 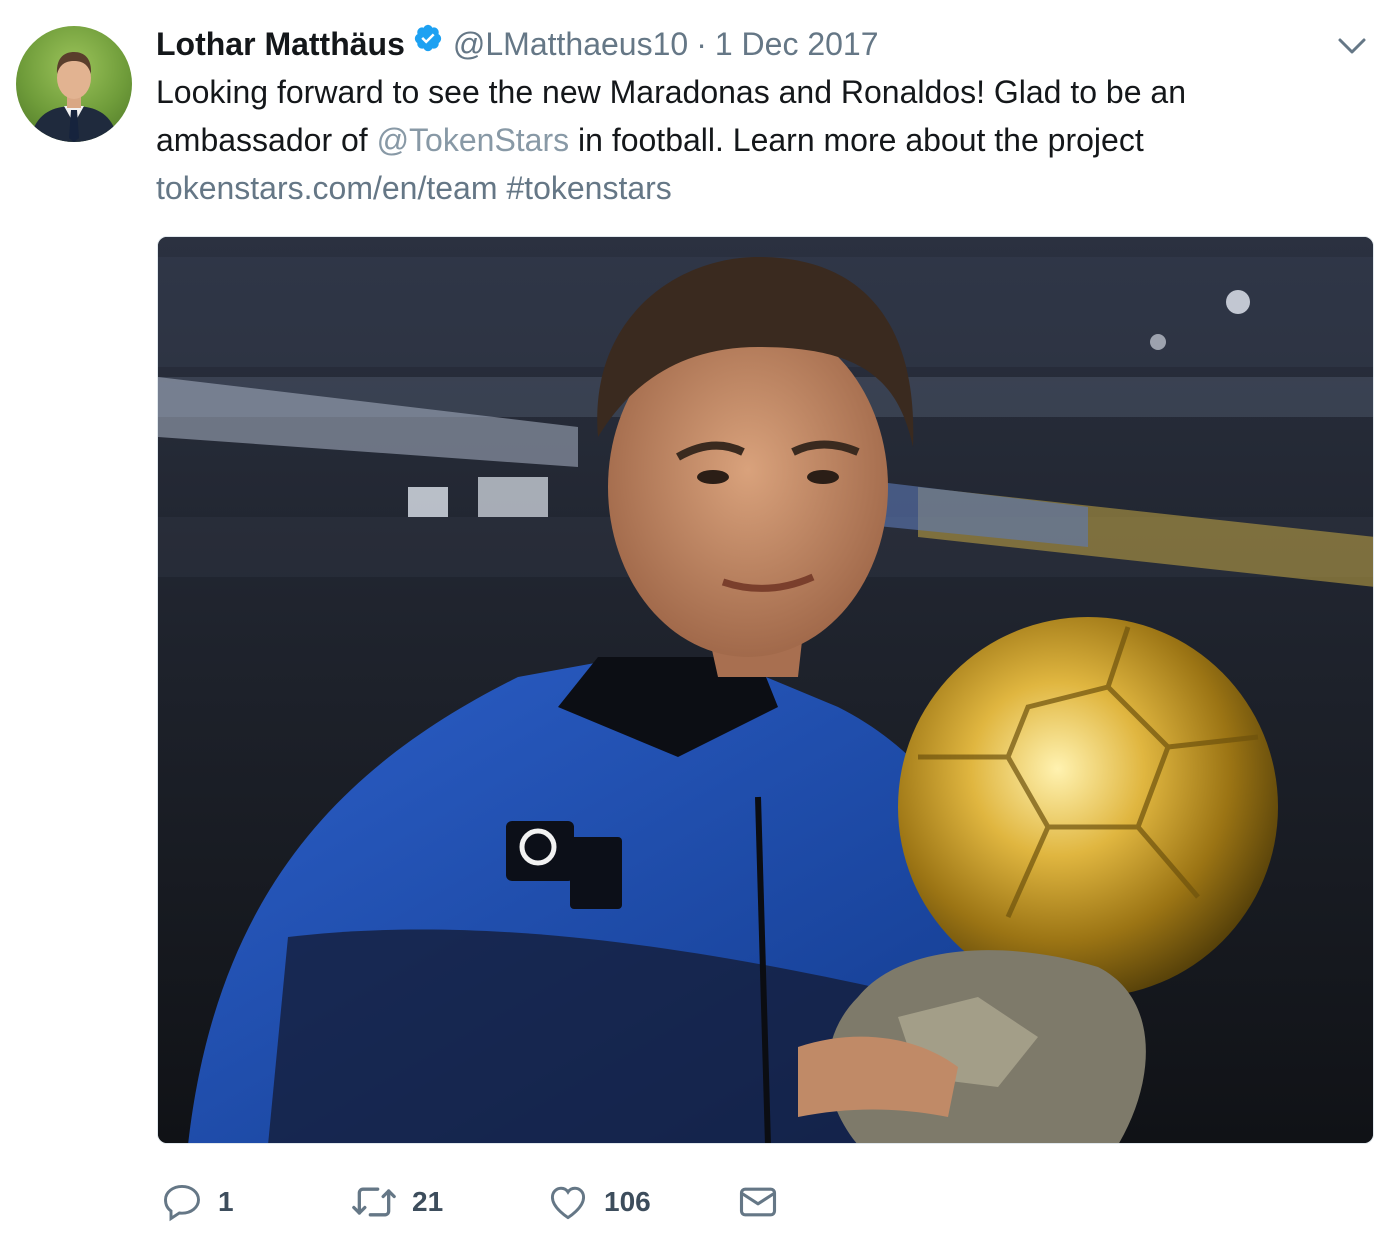 I want to click on url-link: tokenstars.com/en/team, so click(x=326, y=188).